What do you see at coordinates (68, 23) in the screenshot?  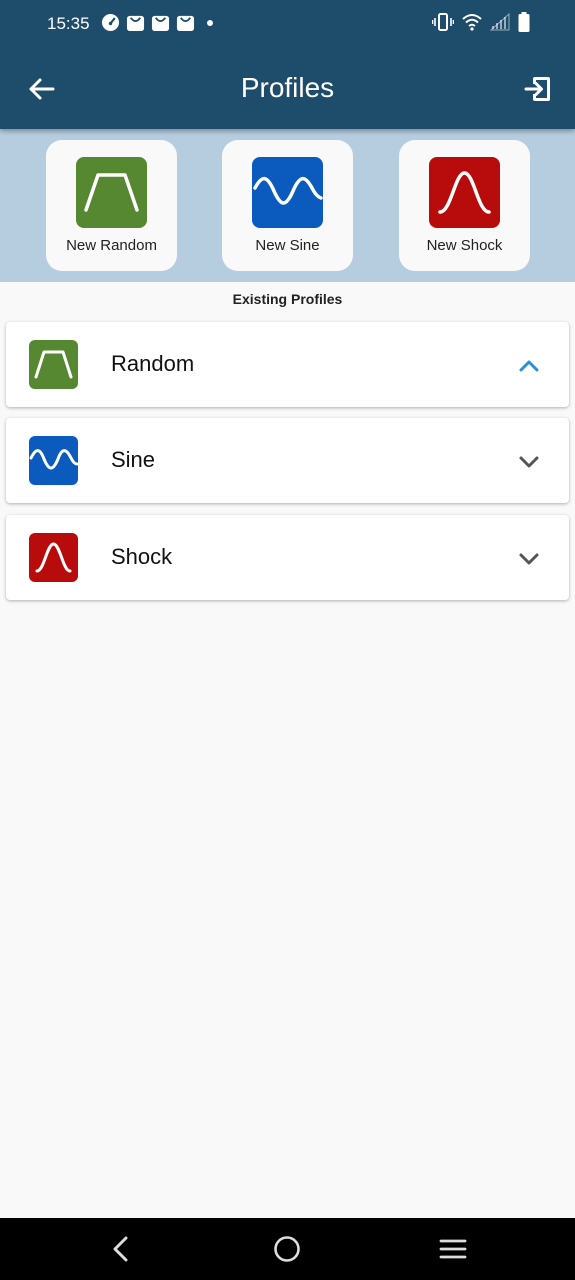 I see `status-time: 15:35` at bounding box center [68, 23].